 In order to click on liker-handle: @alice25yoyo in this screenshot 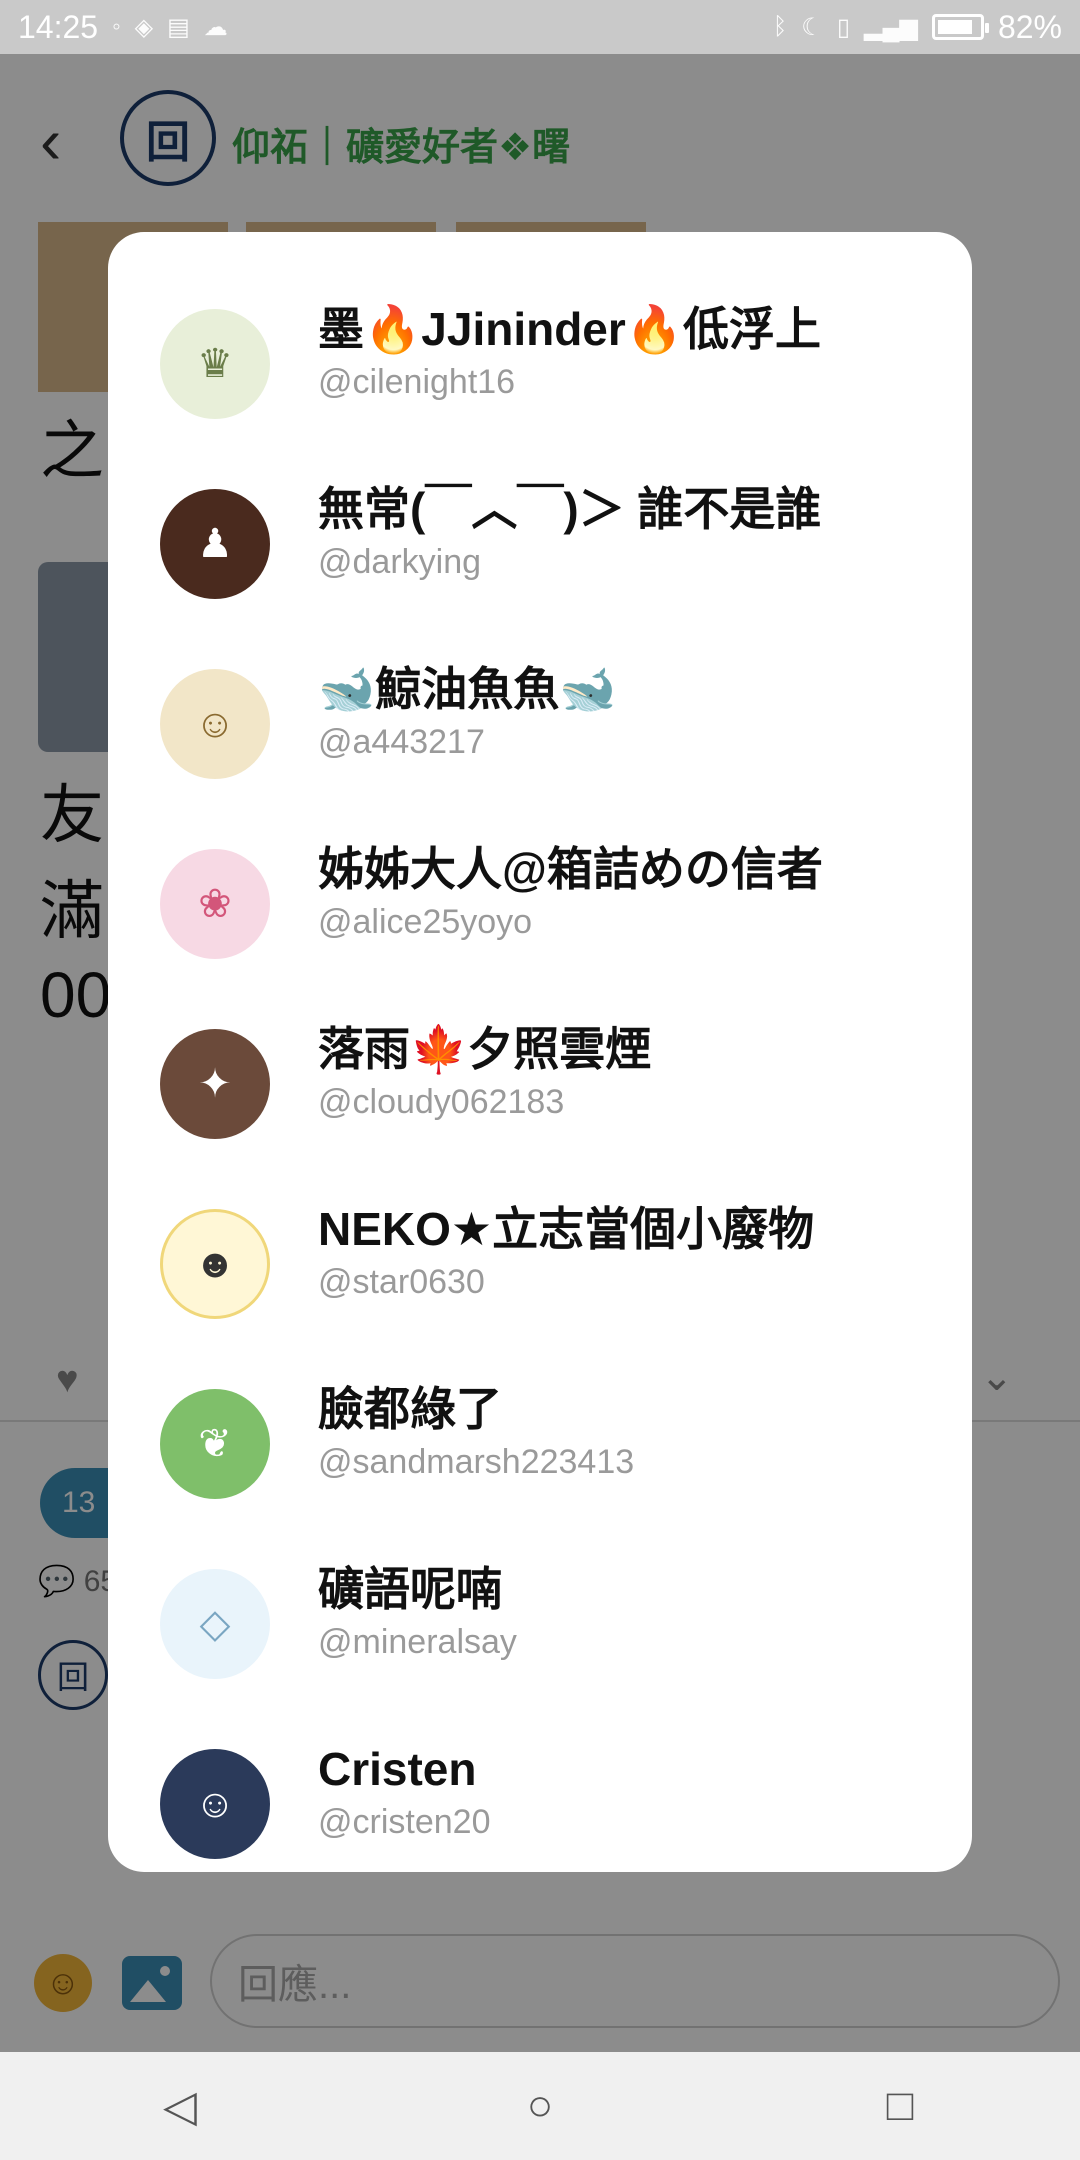, I will do `click(425, 922)`.